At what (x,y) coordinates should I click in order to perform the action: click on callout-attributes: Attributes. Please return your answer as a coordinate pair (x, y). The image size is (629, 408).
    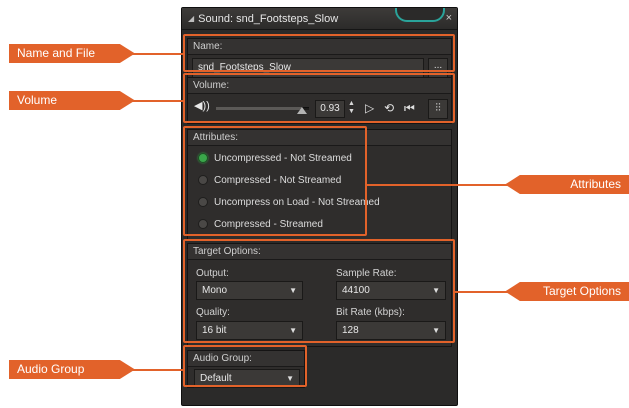
    Looking at the image, I should click on (567, 184).